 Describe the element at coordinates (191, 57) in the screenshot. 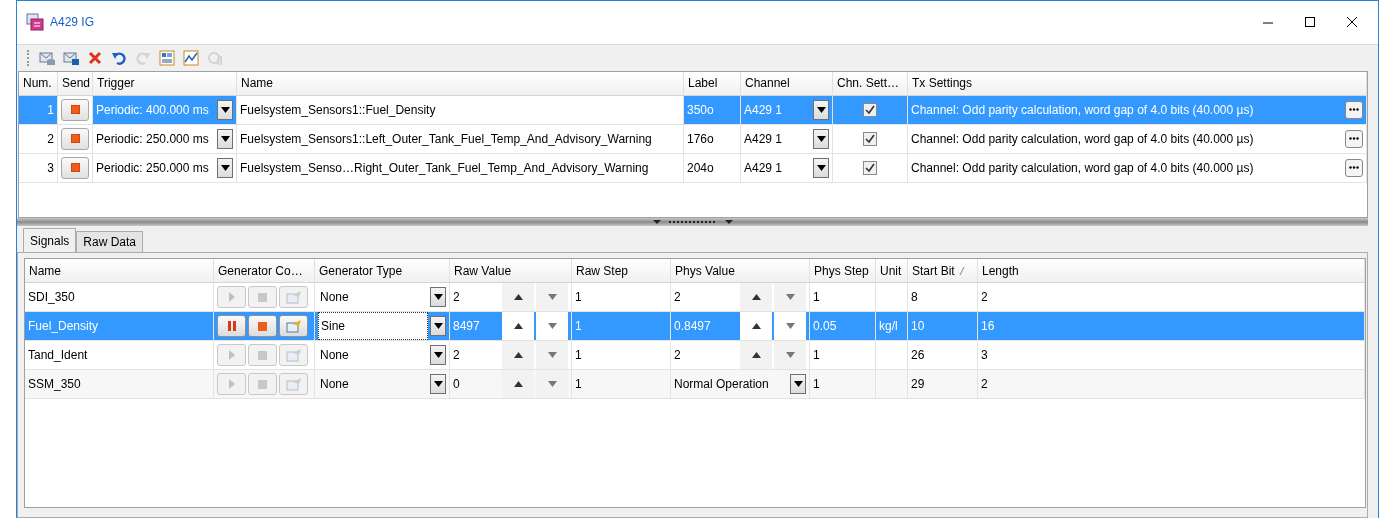

I see `chart-icon` at that location.